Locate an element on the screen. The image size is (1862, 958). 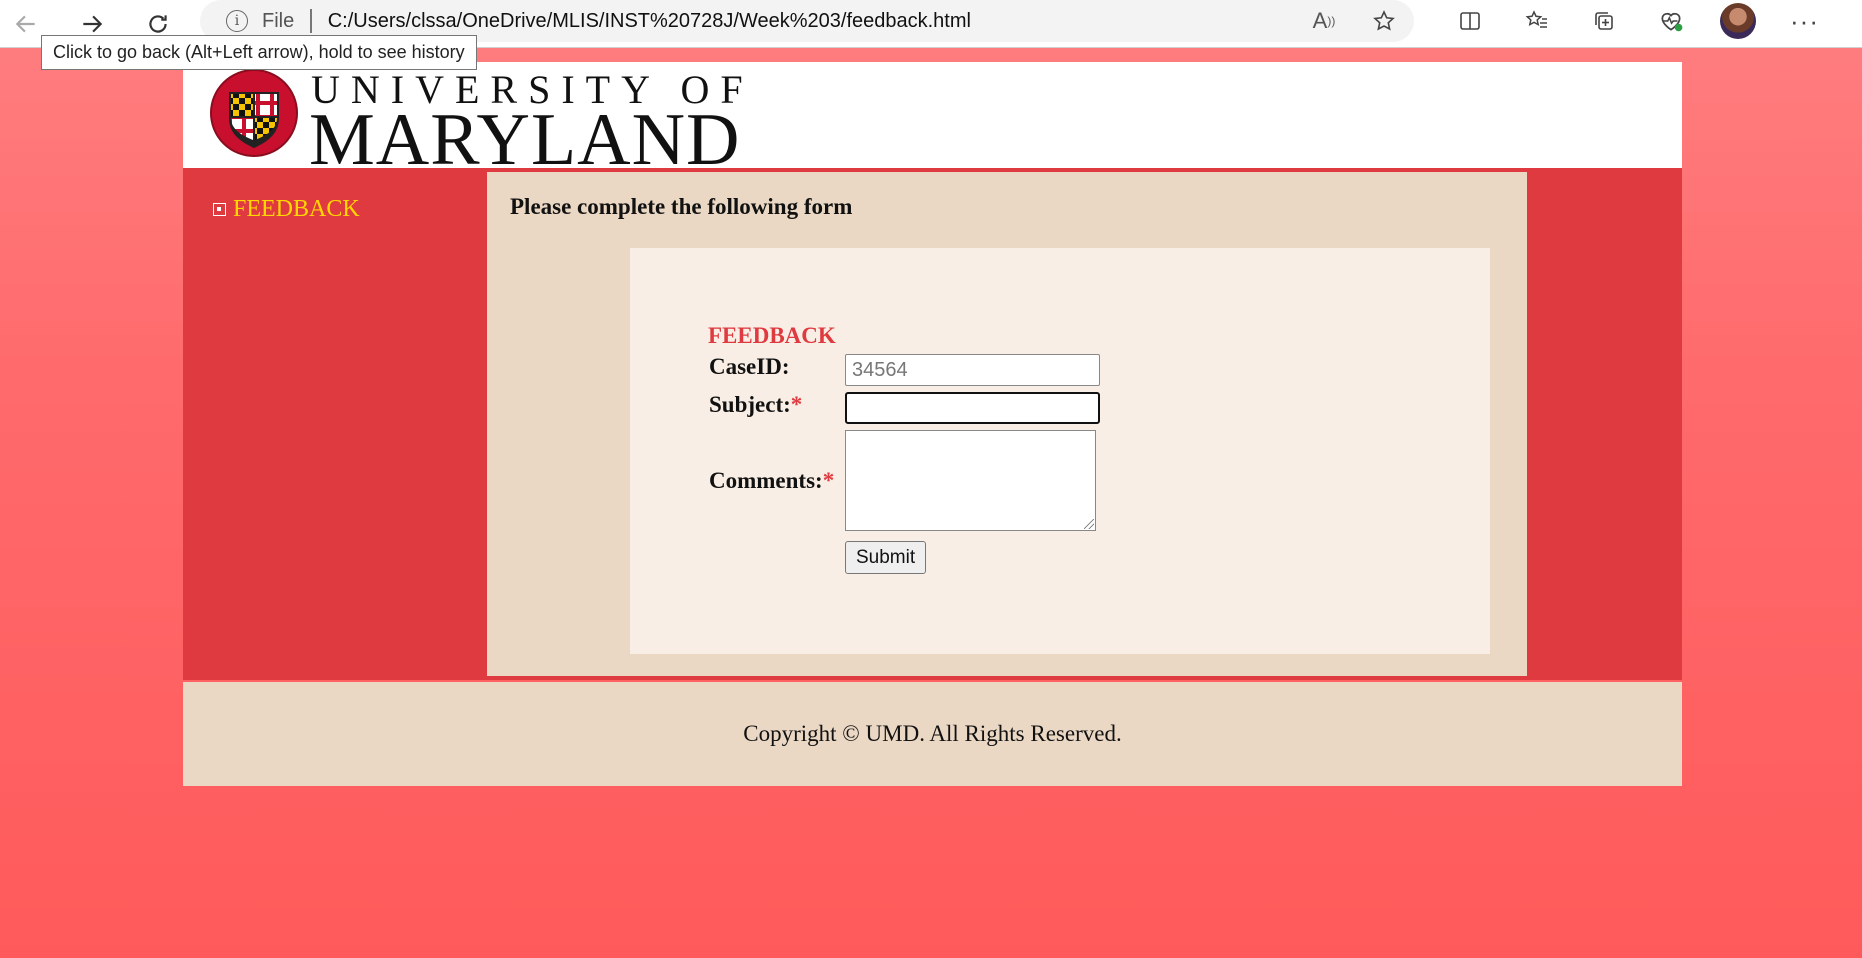
site-footer: Copyright © UMD. All Rights Reserved. is located at coordinates (932, 734).